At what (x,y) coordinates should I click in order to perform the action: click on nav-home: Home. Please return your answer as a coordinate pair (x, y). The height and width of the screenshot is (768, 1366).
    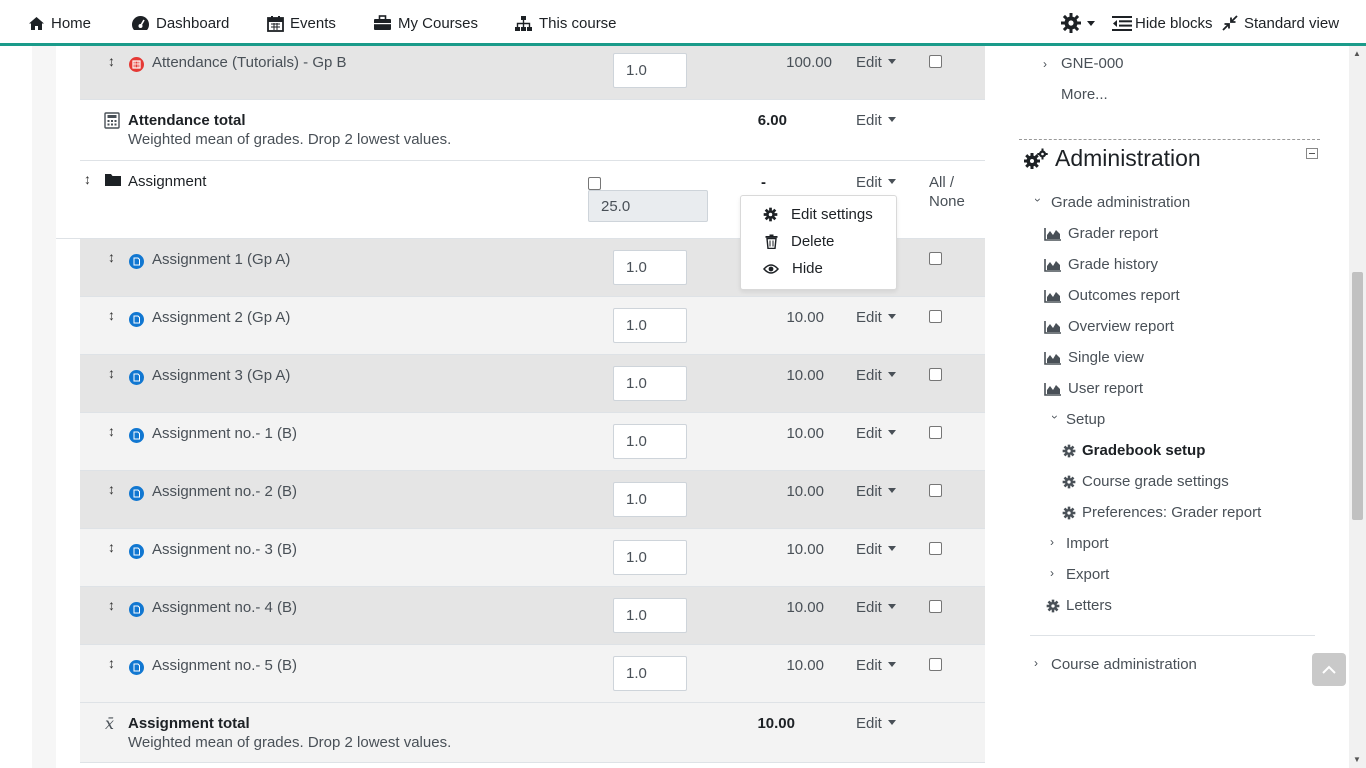
    Looking at the image, I should click on (59, 23).